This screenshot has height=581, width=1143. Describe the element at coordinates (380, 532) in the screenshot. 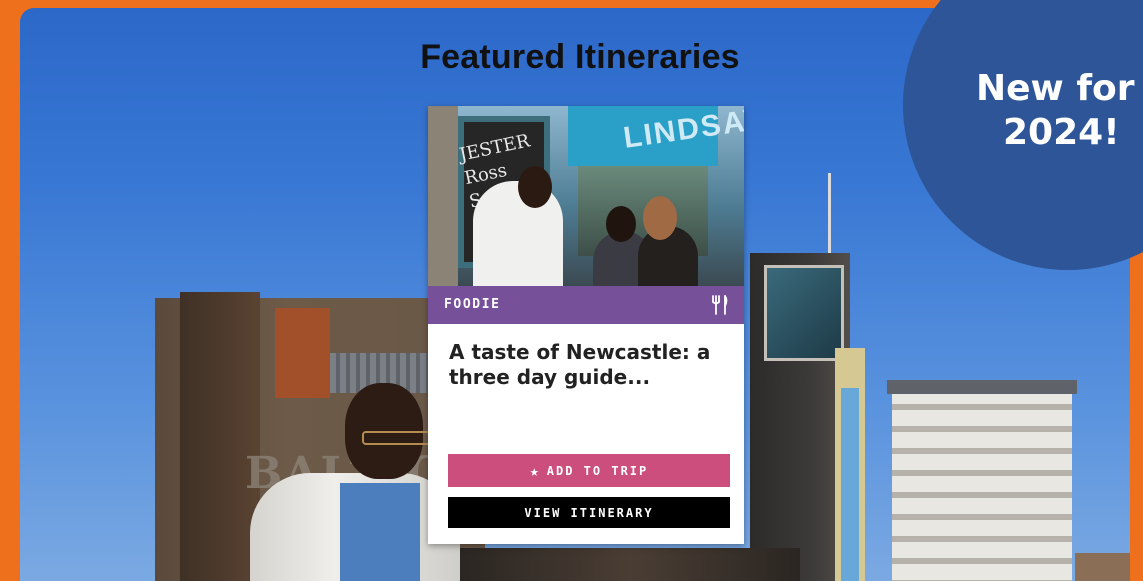

I see `person-shirt` at that location.